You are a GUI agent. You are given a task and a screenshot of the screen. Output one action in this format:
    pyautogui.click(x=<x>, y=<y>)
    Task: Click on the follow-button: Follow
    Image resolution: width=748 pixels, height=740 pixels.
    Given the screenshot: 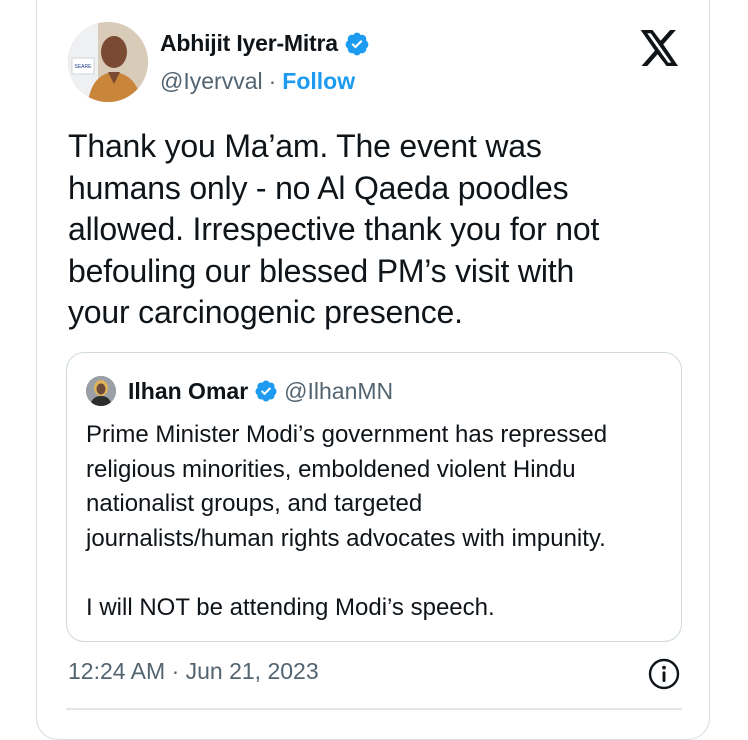 What is the action you would take?
    pyautogui.click(x=318, y=81)
    